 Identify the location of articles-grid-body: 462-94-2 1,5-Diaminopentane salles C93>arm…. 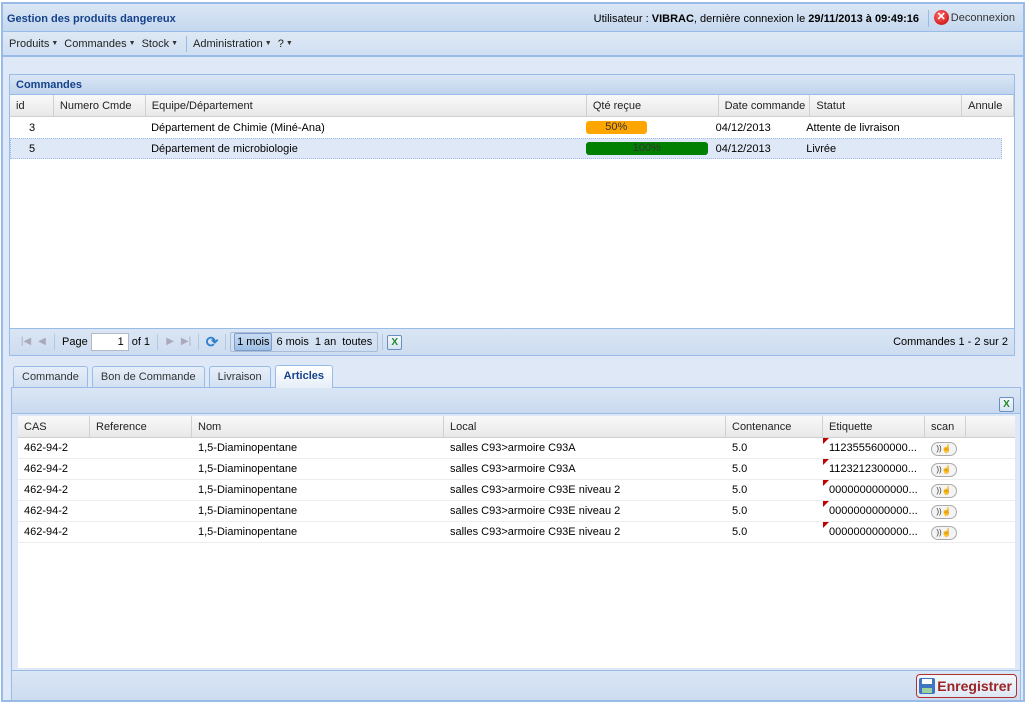
(516, 490).